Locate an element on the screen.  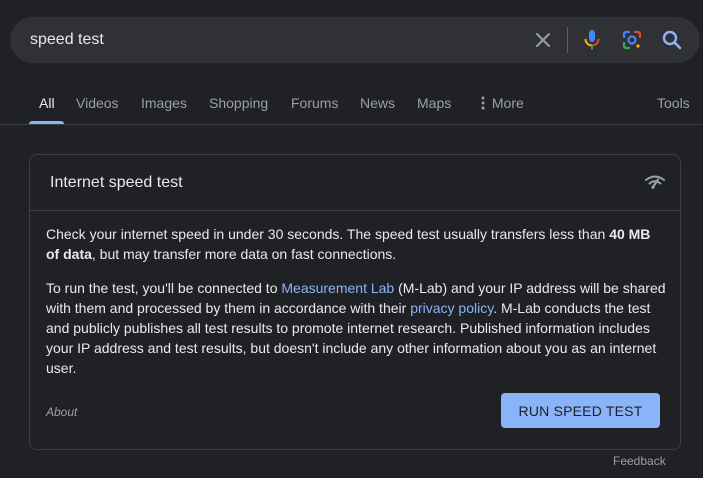
microphone-icon is located at coordinates (592, 40).